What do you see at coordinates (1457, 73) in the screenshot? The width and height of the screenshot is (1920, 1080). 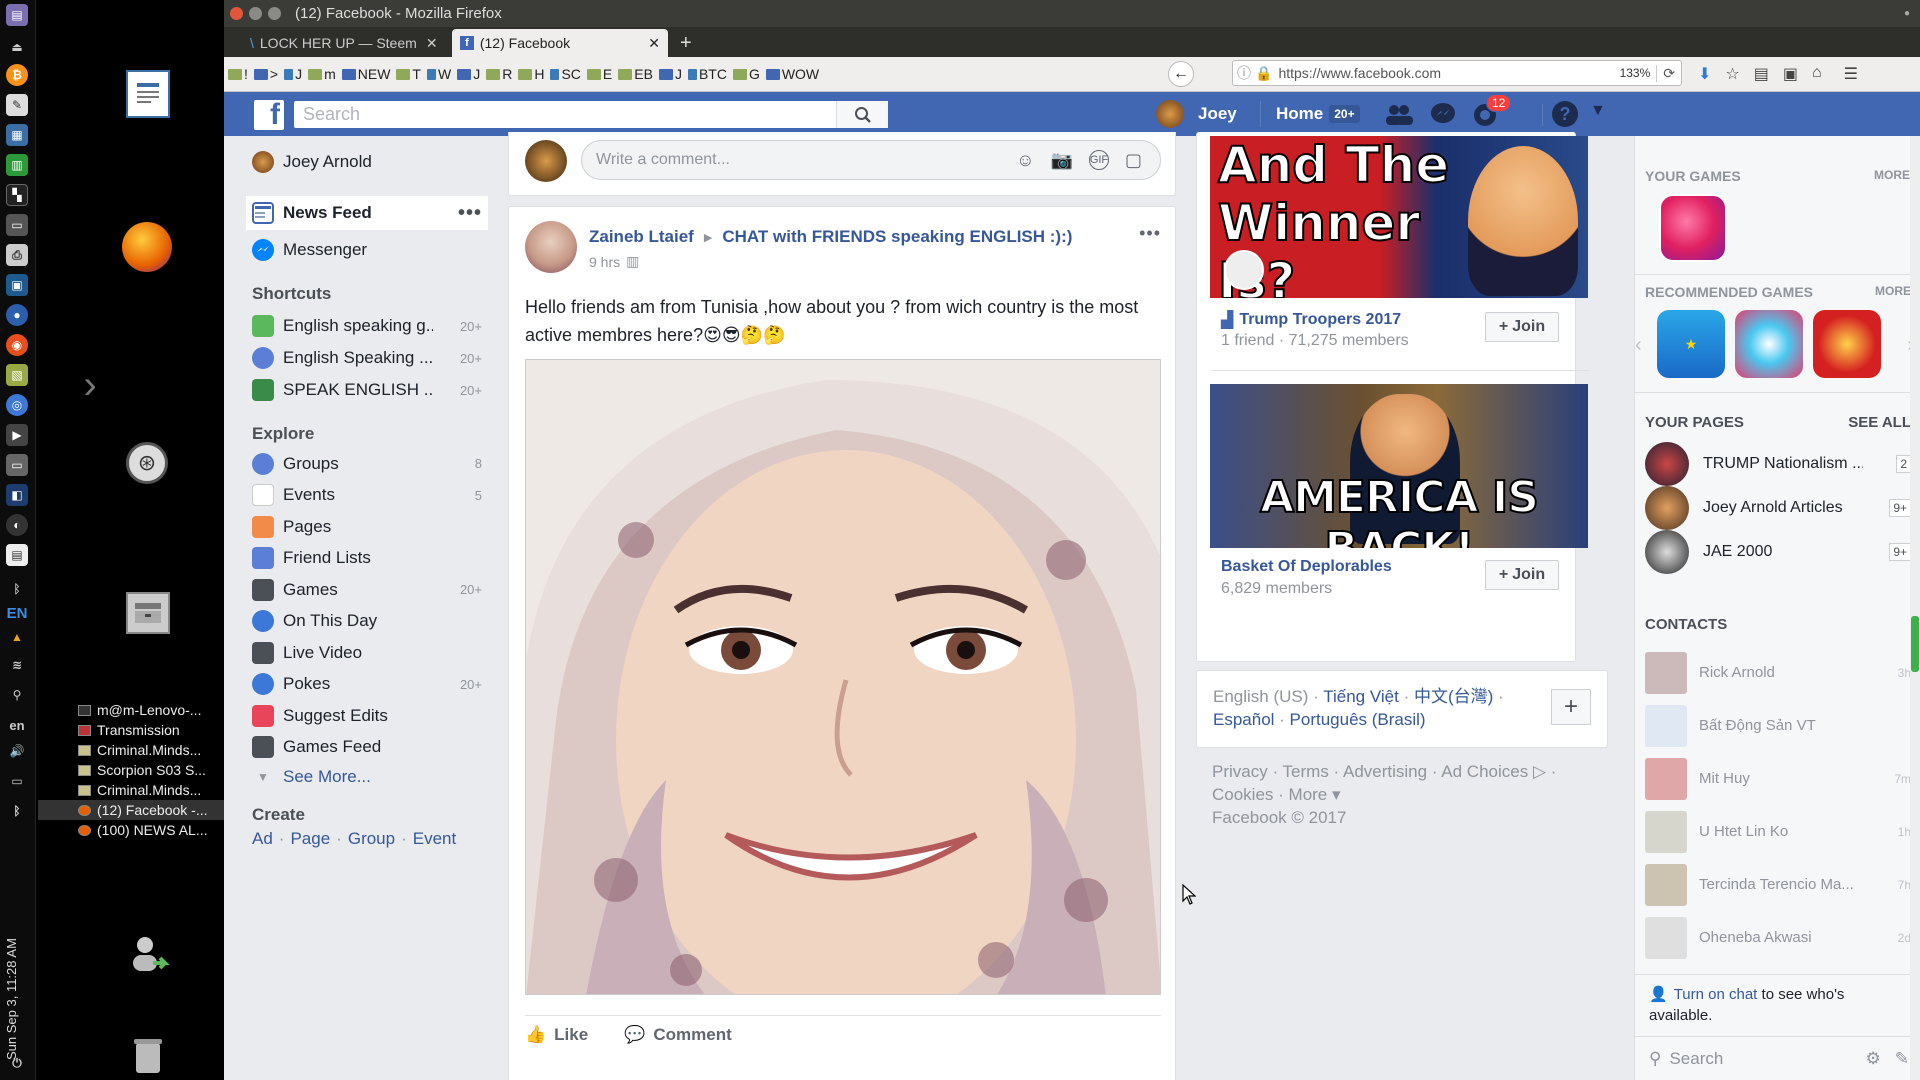 I see `url-bar: ⓘ 🔒 https://www.facebook.com 133% ⟳` at bounding box center [1457, 73].